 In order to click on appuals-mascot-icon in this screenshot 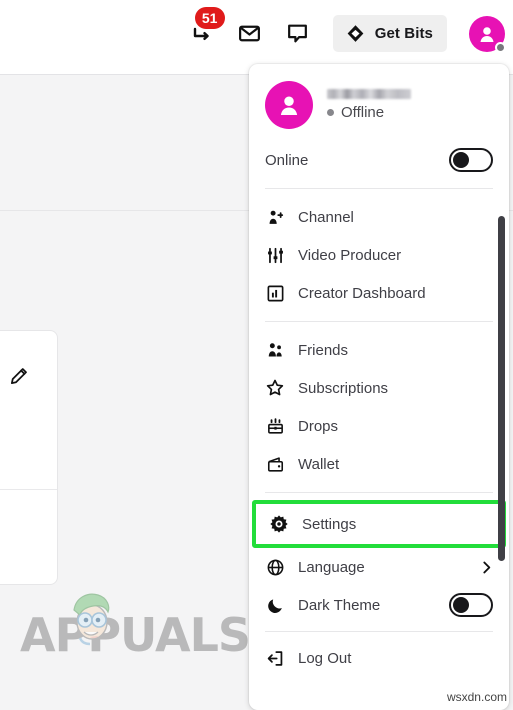, I will do `click(92, 614)`.